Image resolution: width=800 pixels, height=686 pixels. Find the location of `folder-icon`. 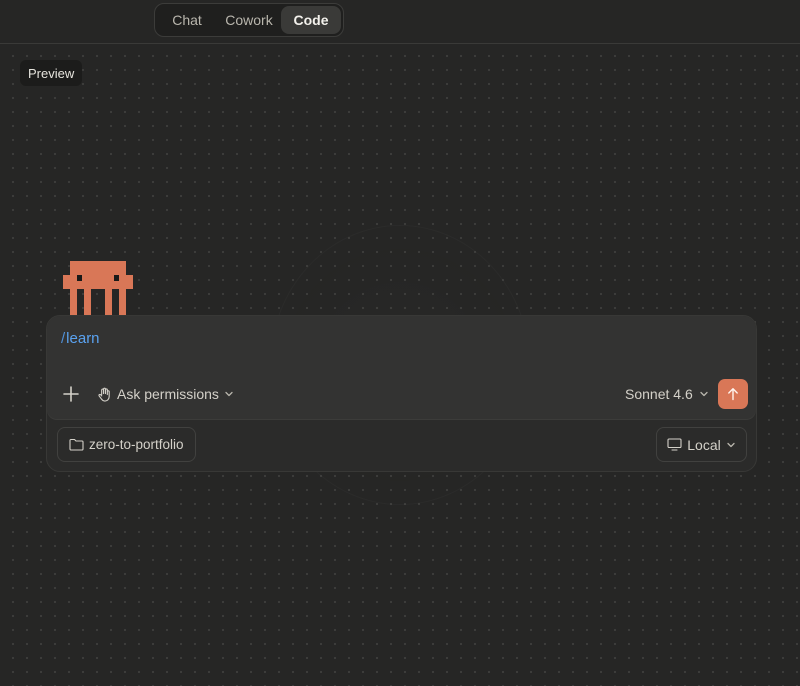

folder-icon is located at coordinates (76, 444).